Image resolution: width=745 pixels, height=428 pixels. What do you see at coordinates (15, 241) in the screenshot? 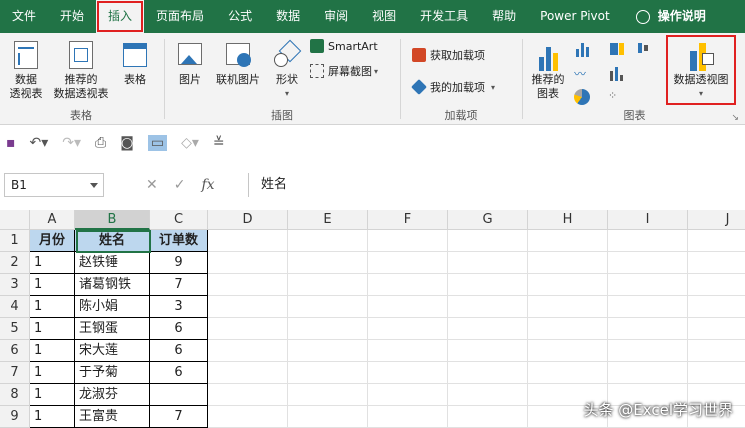
I see `row-header: 1` at bounding box center [15, 241].